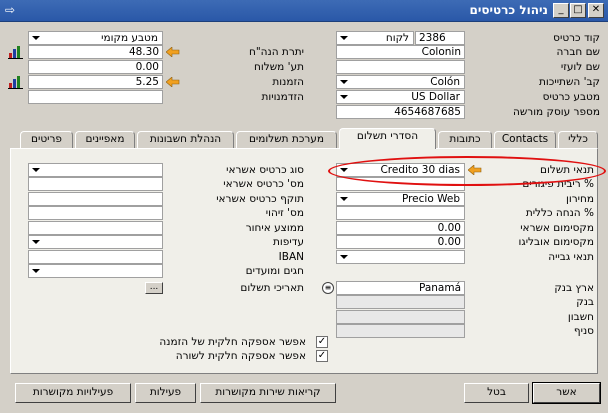  What do you see at coordinates (95, 52) in the screenshot?
I see `balance-field: 48.30` at bounding box center [95, 52].